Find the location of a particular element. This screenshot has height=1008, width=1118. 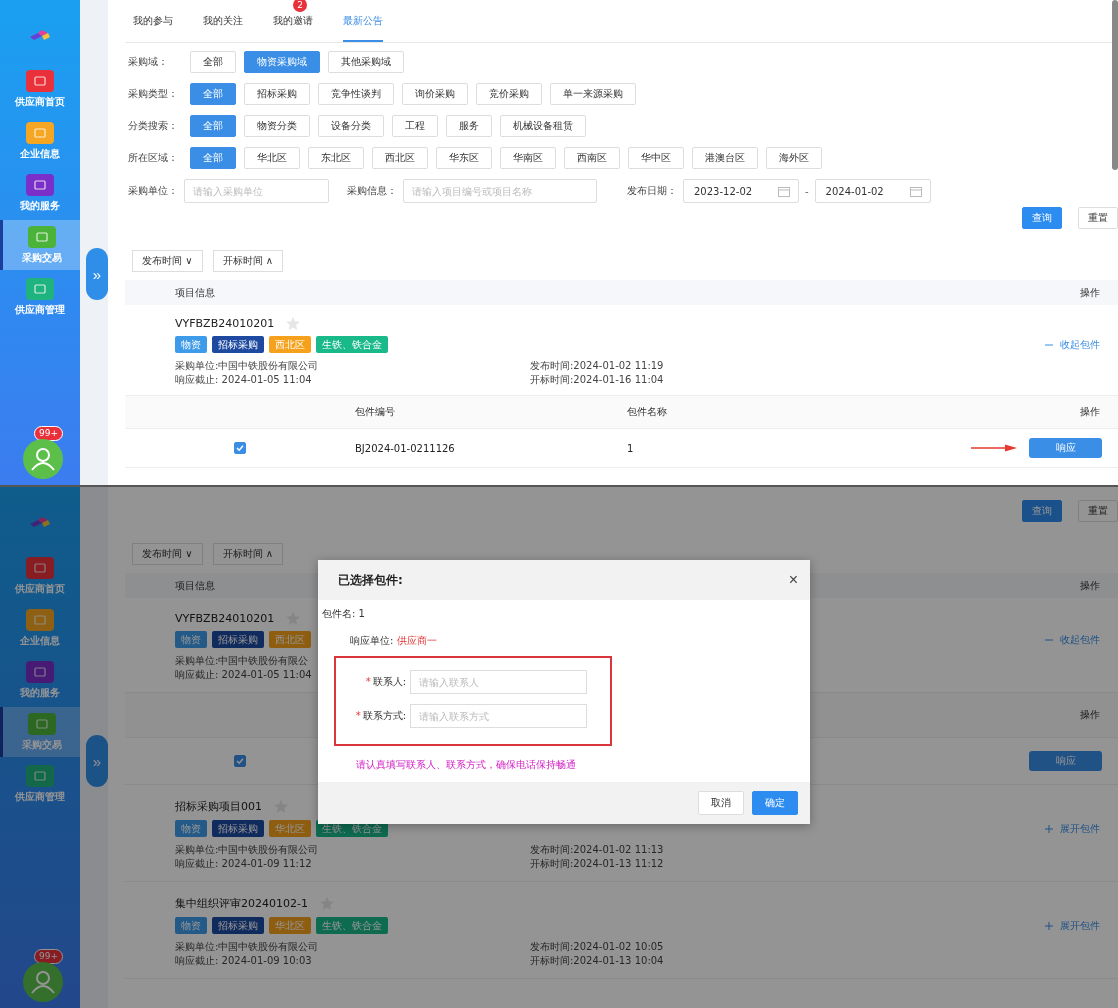

tab: 我的关注 is located at coordinates (223, 28).